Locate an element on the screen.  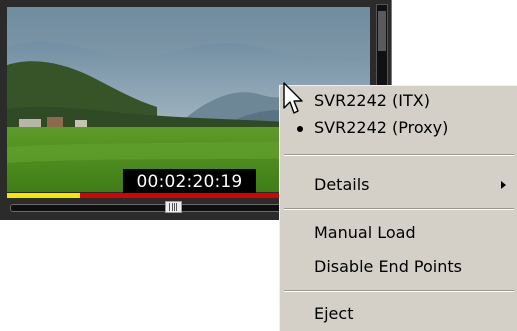
menu-item-svr2242-proxy: SVR2242 (Proxy) is located at coordinates (398, 128).